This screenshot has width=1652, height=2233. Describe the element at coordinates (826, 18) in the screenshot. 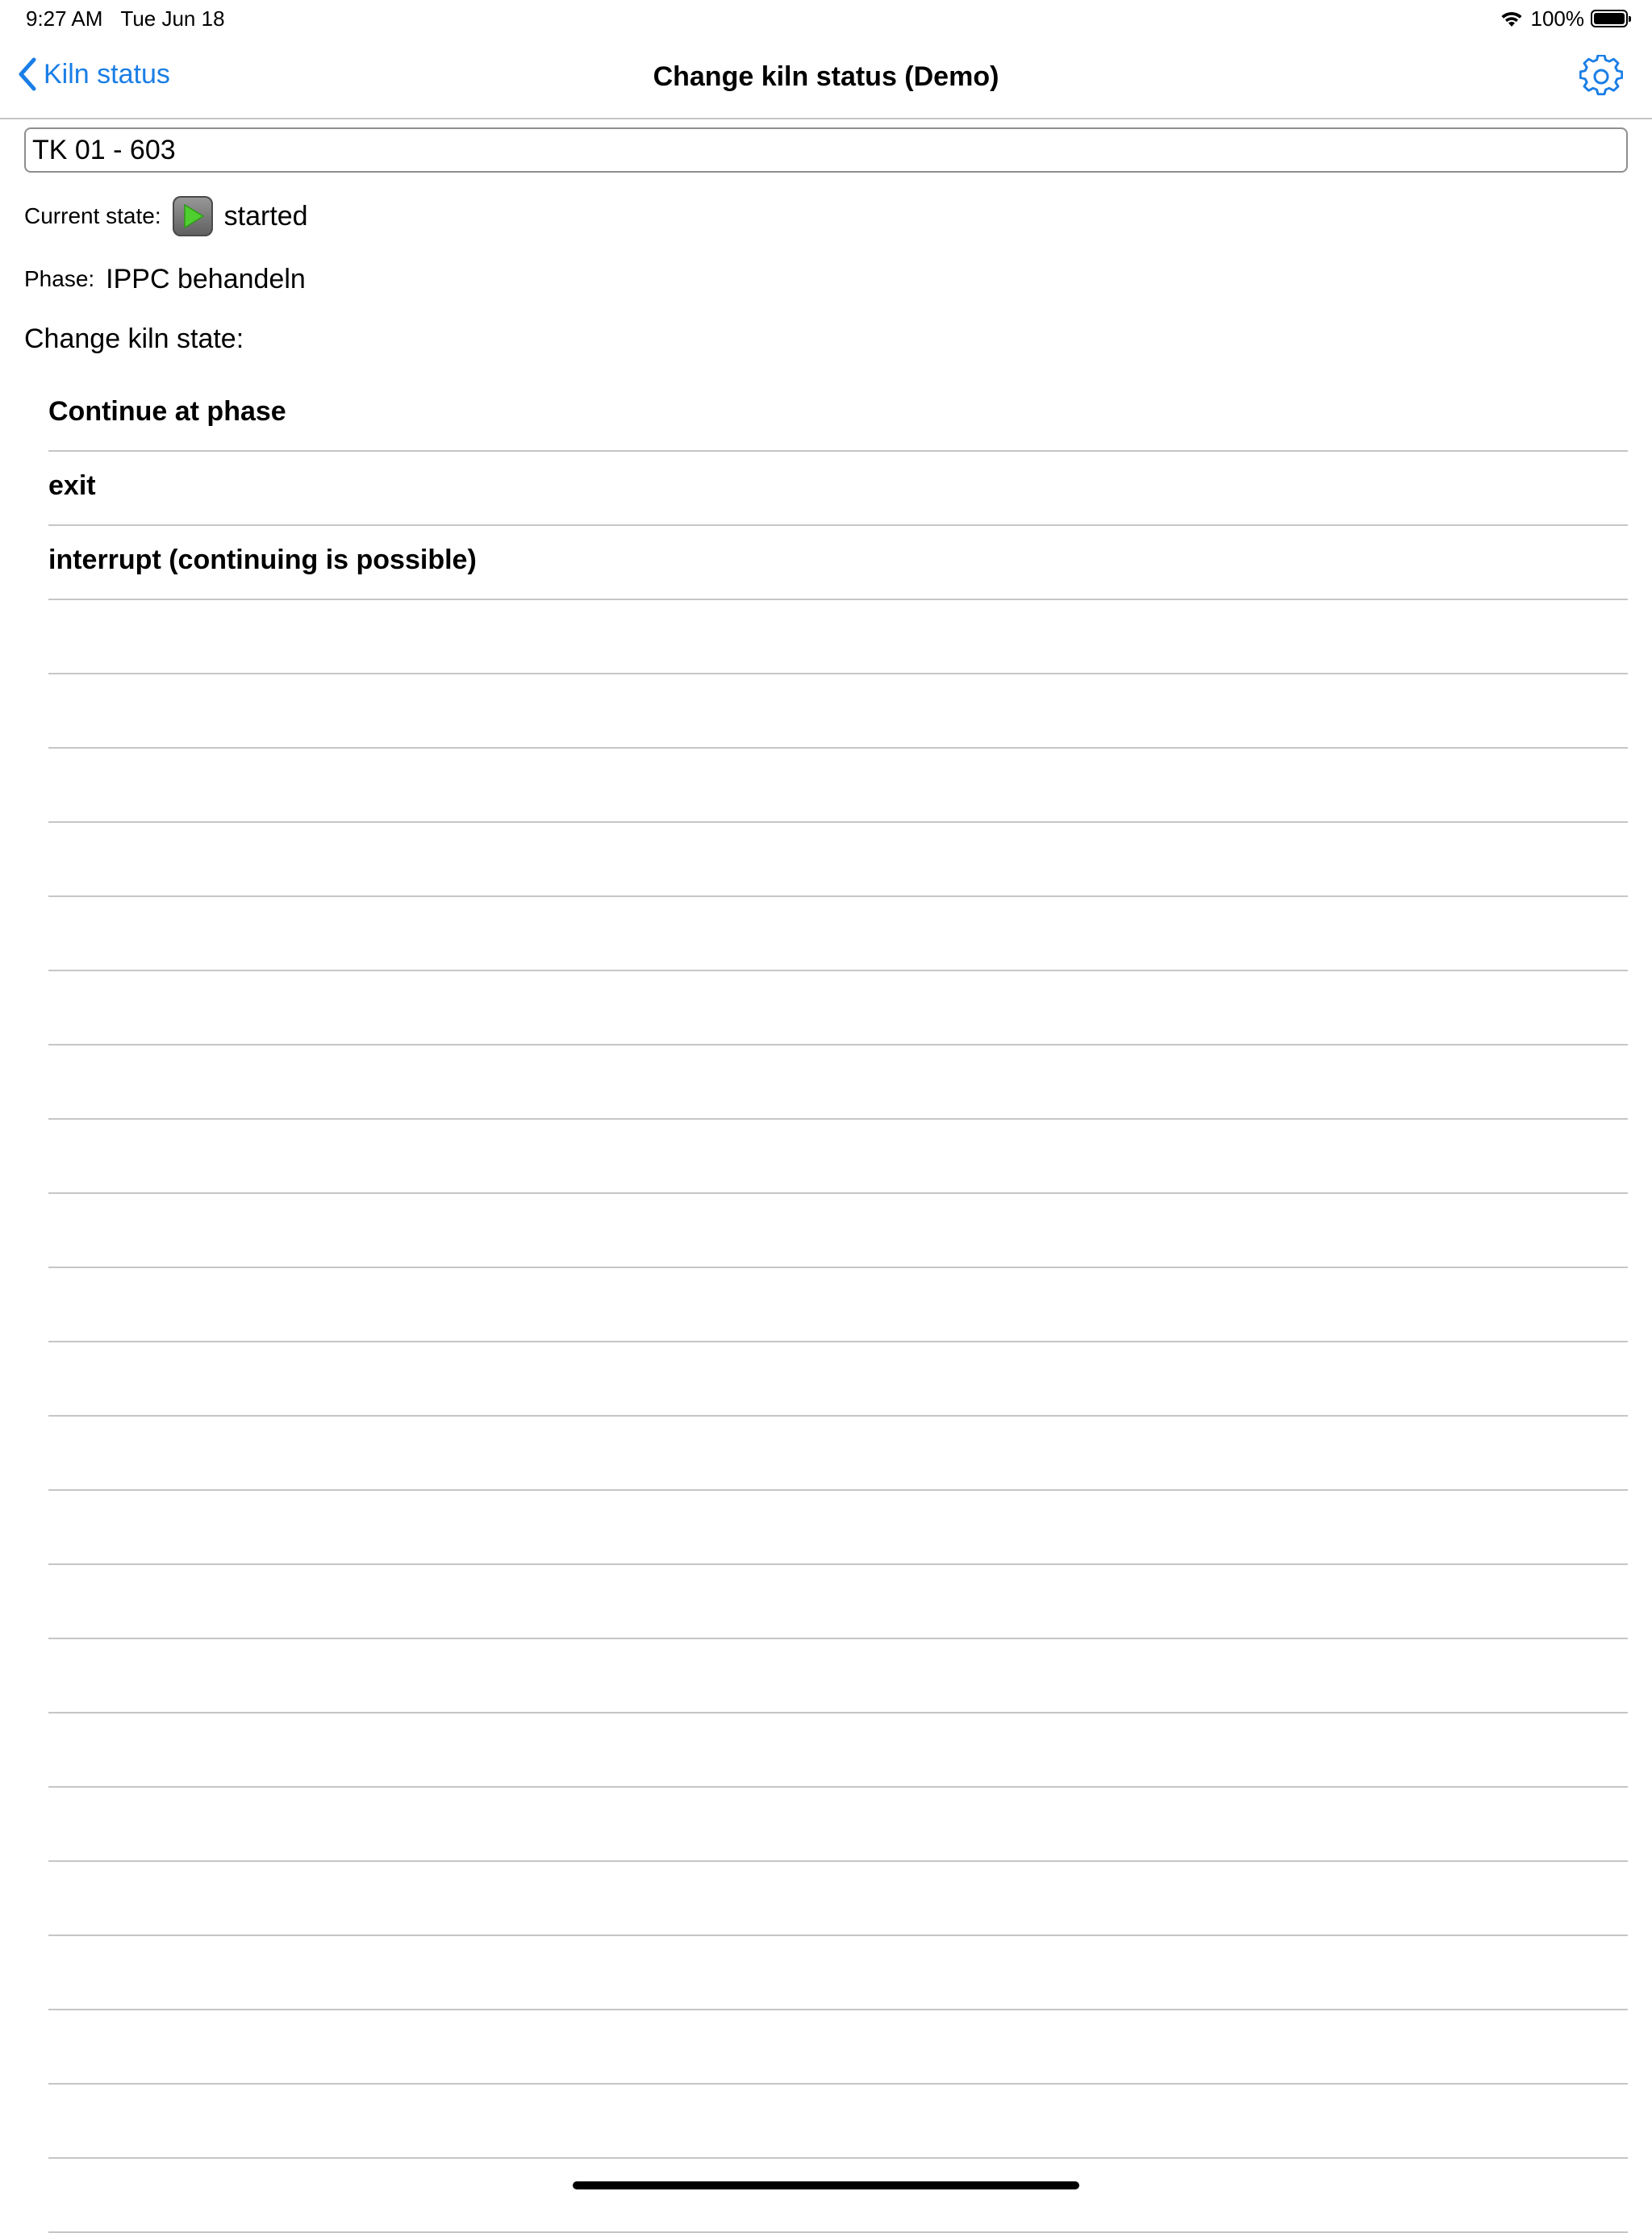

I see `status-bar: 9:27 AM Tue Jun 18 100%` at that location.